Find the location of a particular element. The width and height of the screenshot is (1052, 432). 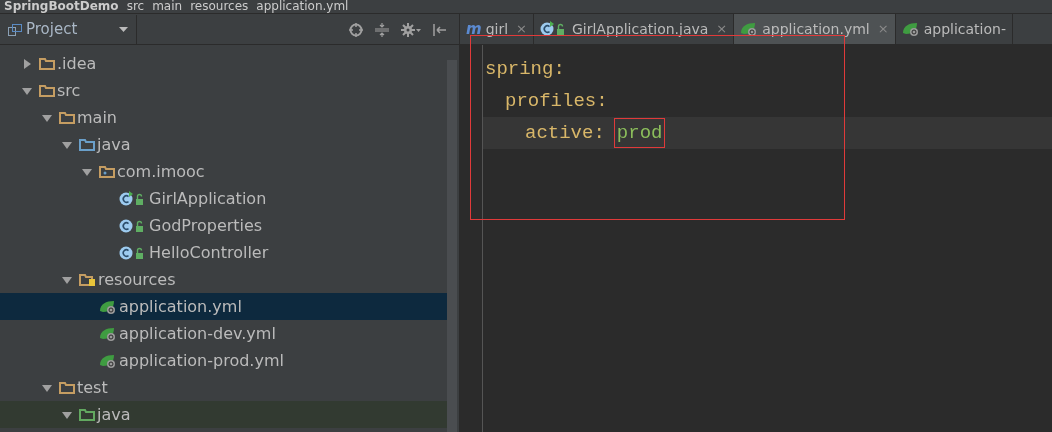

dropdown-caret-icon is located at coordinates (123, 29).